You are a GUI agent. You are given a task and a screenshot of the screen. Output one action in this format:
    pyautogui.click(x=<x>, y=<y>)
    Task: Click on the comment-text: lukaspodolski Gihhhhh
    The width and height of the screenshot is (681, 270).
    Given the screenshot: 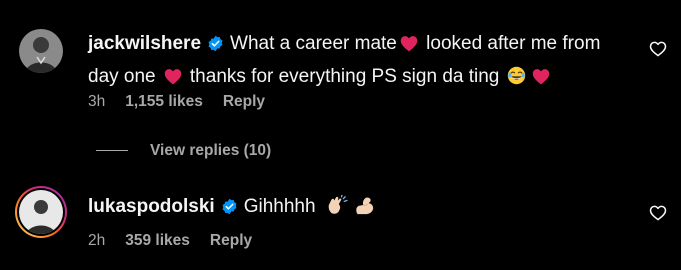 What is the action you would take?
    pyautogui.click(x=353, y=208)
    